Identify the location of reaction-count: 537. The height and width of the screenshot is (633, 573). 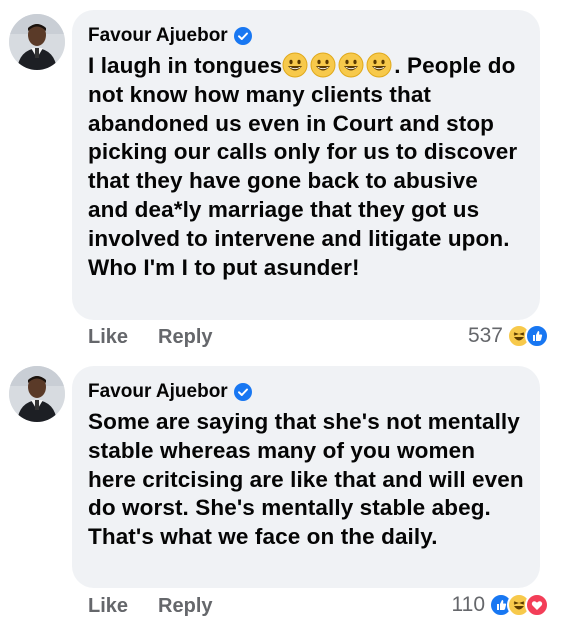
(485, 335).